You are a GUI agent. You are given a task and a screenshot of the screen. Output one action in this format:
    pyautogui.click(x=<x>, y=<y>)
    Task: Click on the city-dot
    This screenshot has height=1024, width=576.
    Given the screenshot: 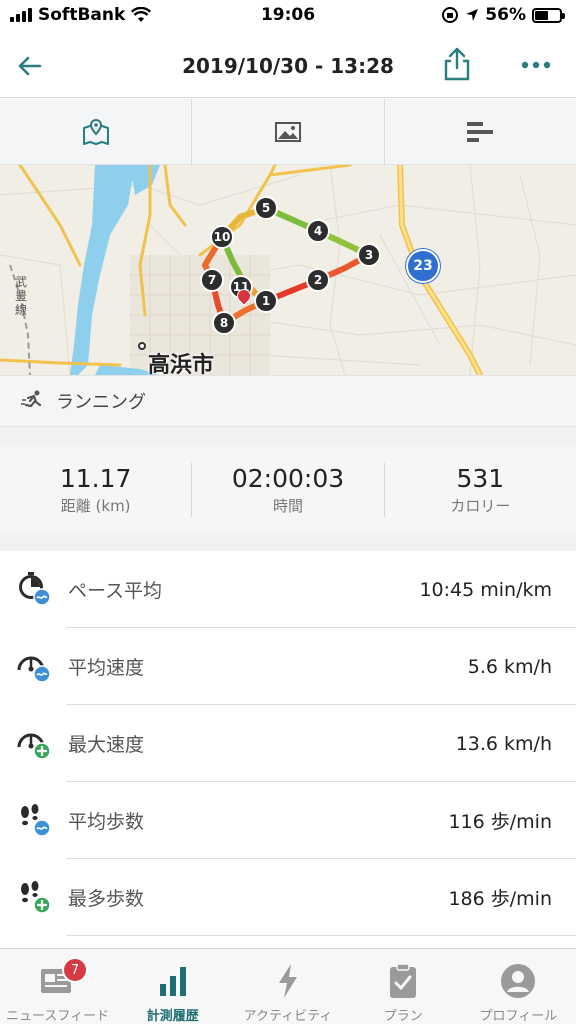 What is the action you would take?
    pyautogui.click(x=142, y=346)
    